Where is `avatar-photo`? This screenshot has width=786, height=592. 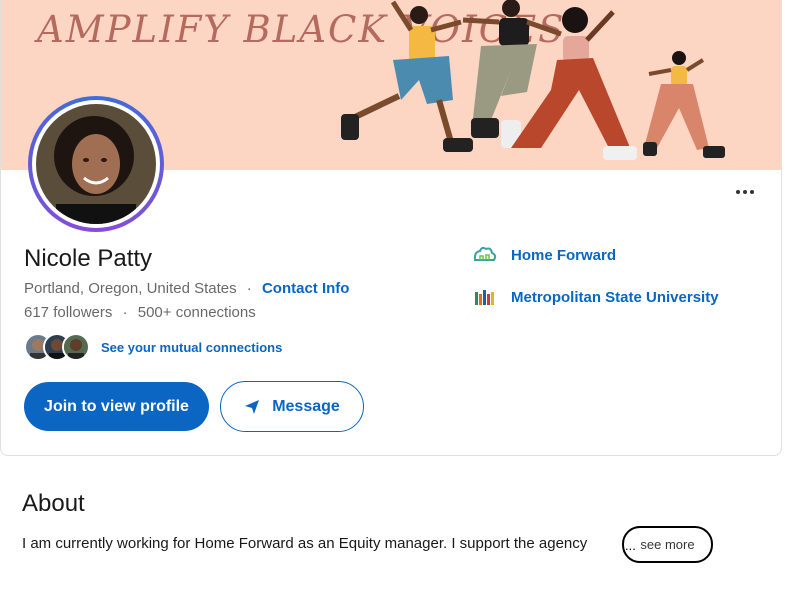
avatar-photo is located at coordinates (96, 164).